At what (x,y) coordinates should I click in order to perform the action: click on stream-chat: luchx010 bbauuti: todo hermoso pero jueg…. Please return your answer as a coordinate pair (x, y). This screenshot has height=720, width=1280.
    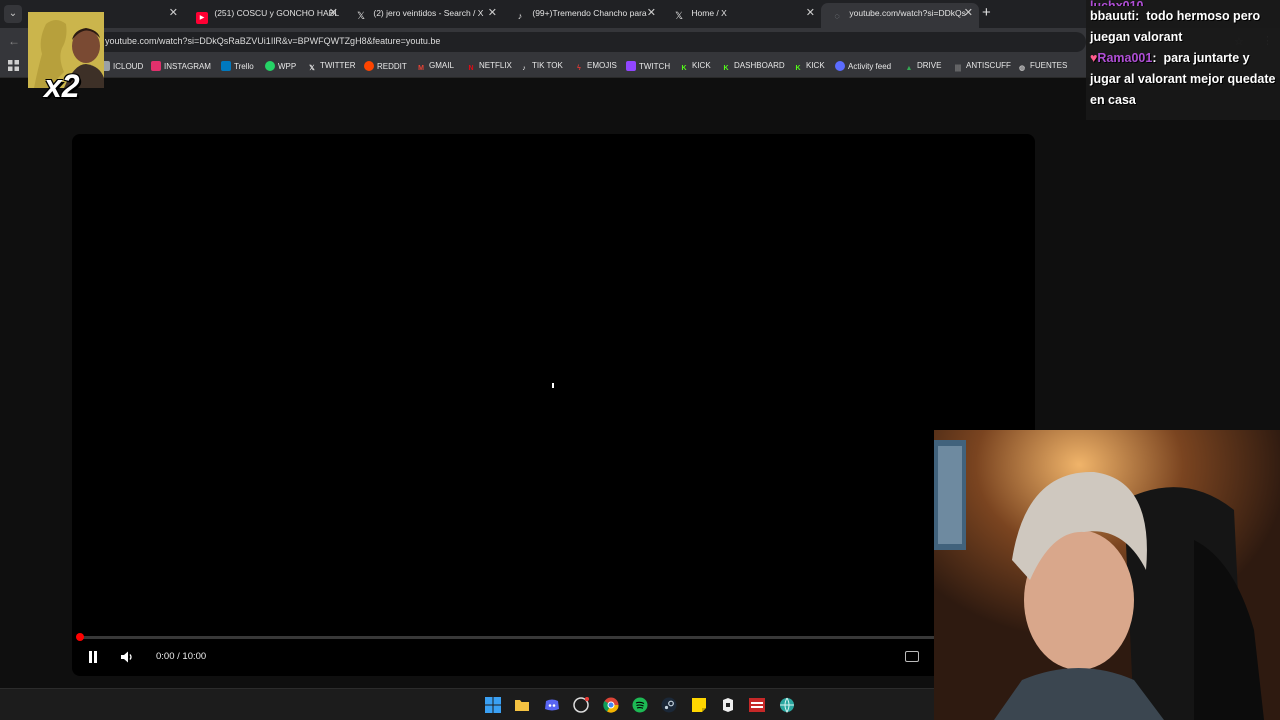
    Looking at the image, I should click on (1183, 60).